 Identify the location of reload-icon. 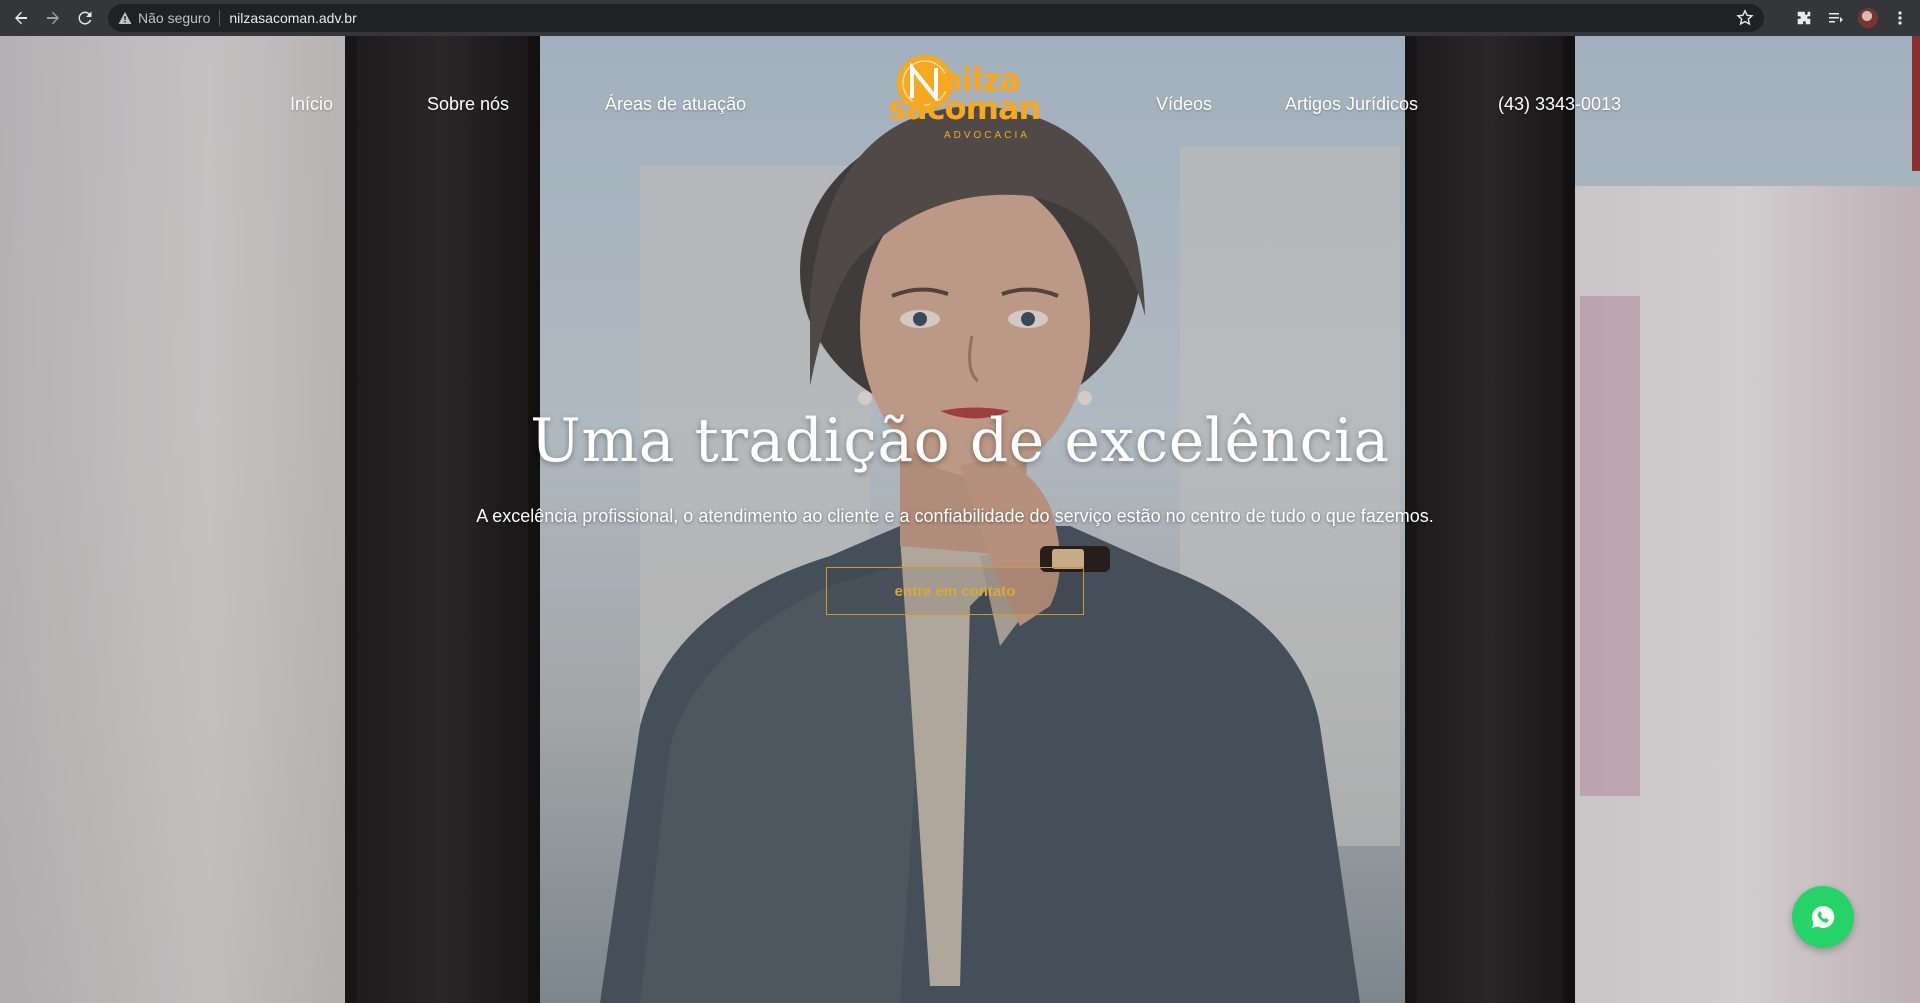
(85, 18).